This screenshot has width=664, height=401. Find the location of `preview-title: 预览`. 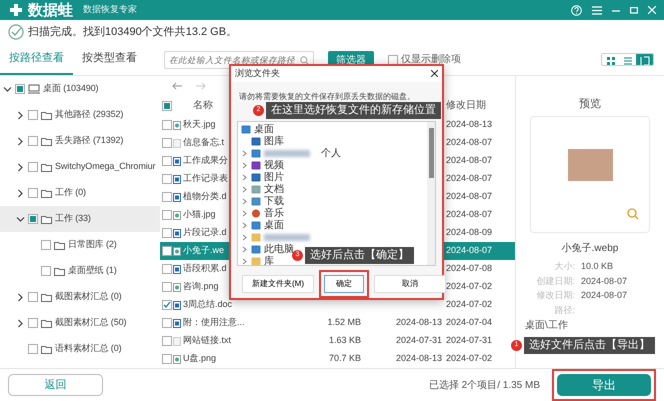

preview-title: 预览 is located at coordinates (590, 104).